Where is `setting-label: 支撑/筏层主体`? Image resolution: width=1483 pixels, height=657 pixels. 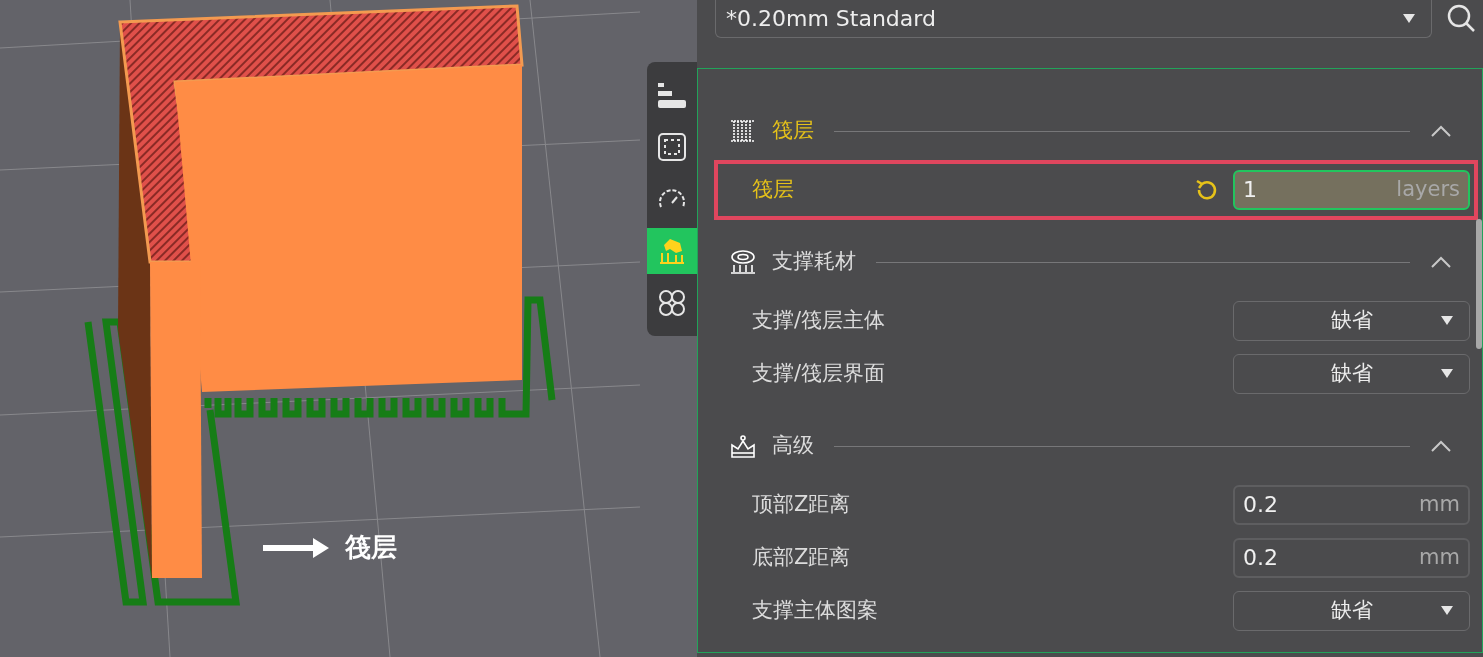 setting-label: 支撑/筏层主体 is located at coordinates (819, 320).